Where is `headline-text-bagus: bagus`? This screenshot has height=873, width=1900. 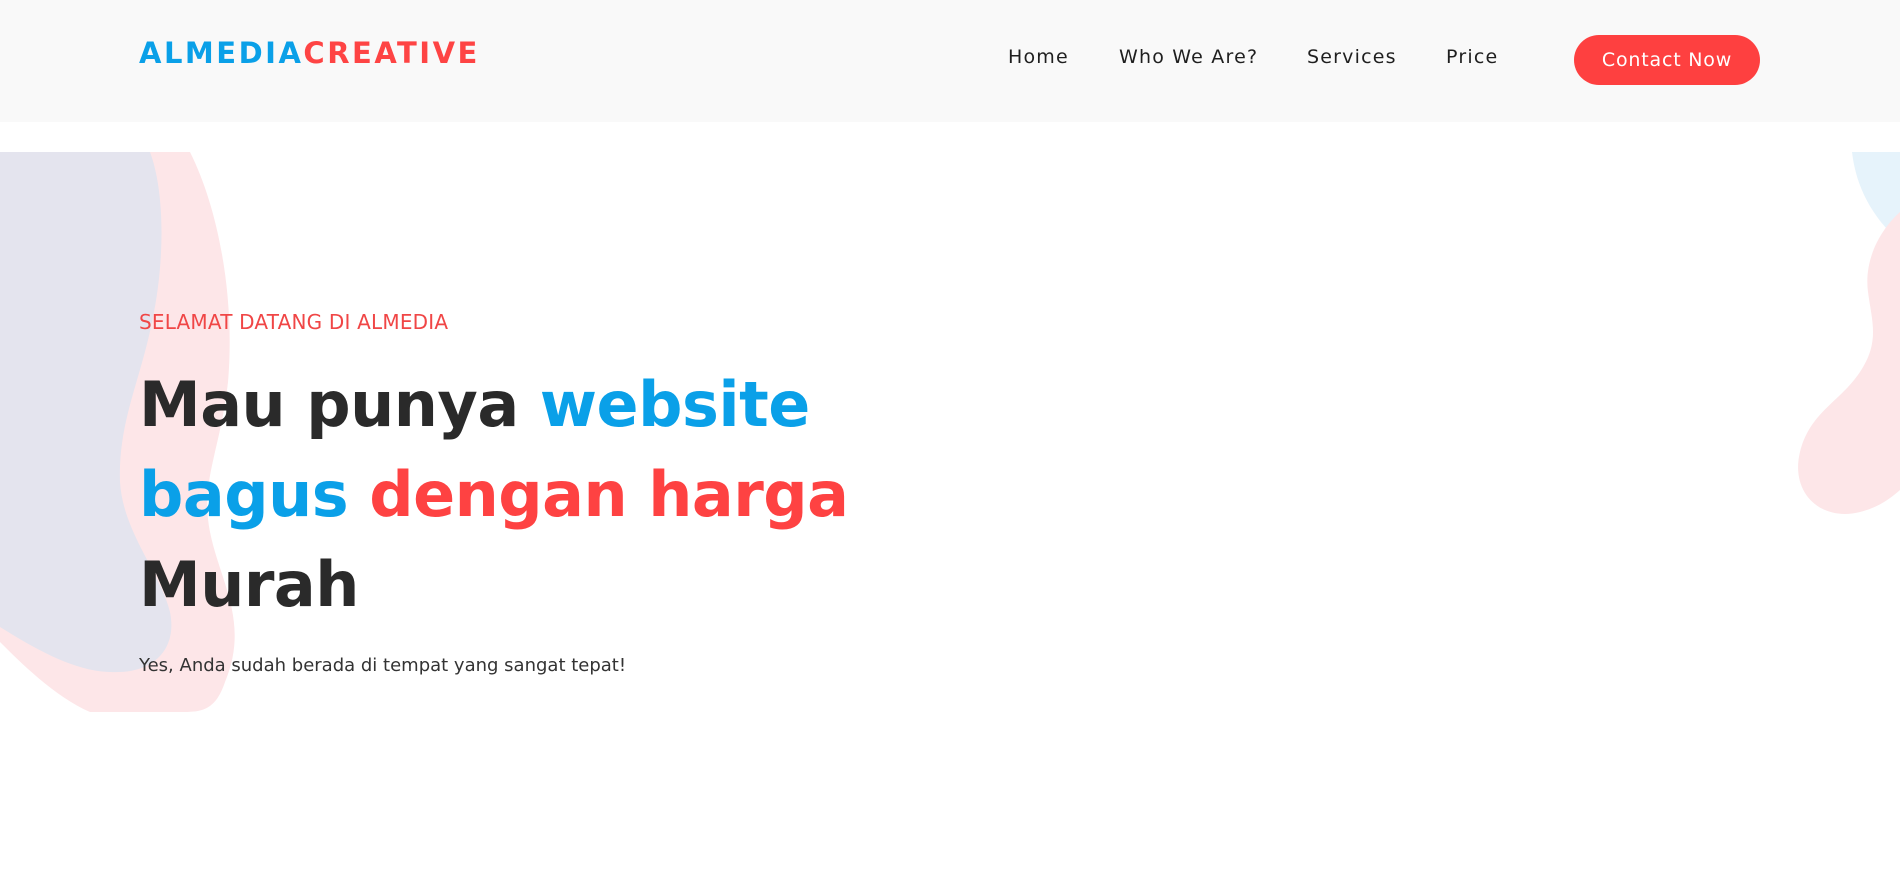 headline-text-bagus: bagus is located at coordinates (254, 494).